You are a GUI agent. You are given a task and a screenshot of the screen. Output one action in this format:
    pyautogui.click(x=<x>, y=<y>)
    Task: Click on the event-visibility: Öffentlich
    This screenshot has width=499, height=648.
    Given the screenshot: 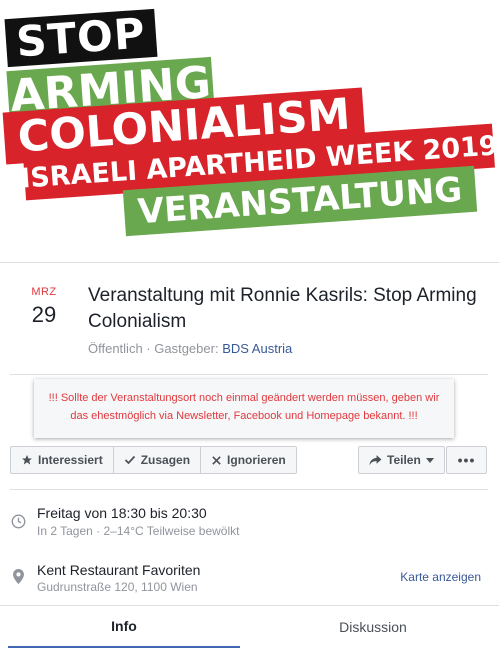 What is the action you would take?
    pyautogui.click(x=115, y=348)
    